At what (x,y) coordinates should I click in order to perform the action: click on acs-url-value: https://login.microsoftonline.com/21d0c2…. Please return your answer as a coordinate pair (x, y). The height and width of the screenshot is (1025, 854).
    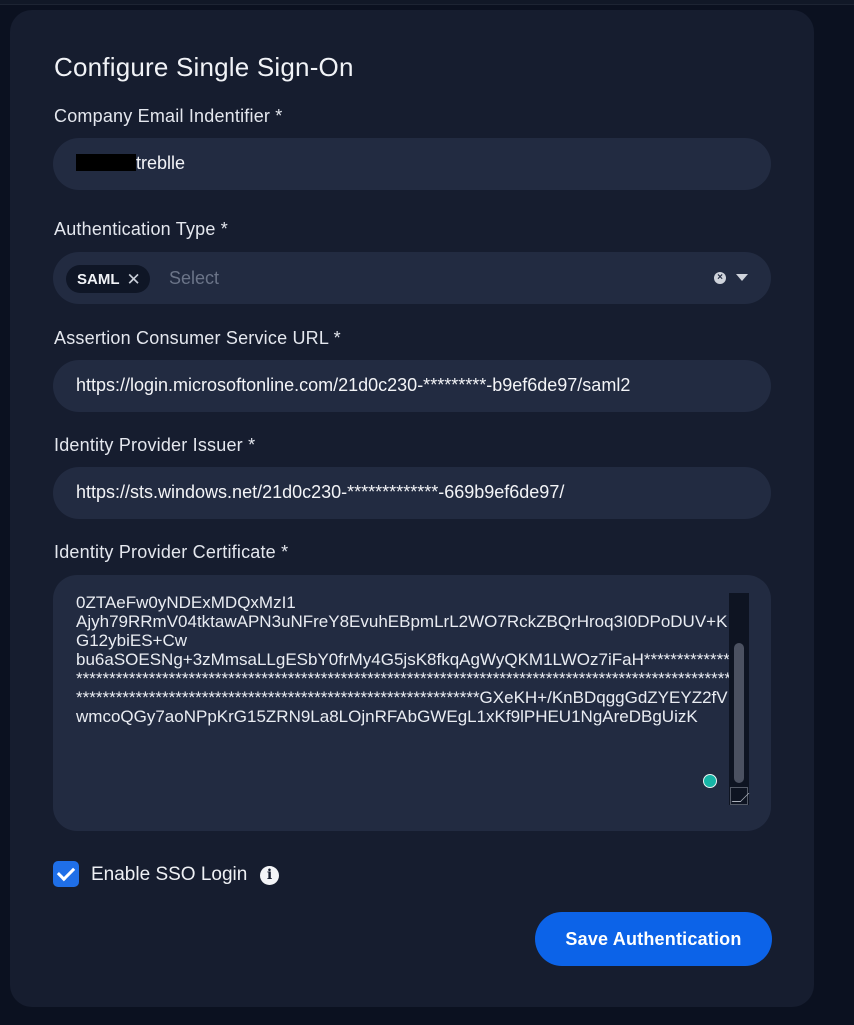
    Looking at the image, I should click on (353, 385).